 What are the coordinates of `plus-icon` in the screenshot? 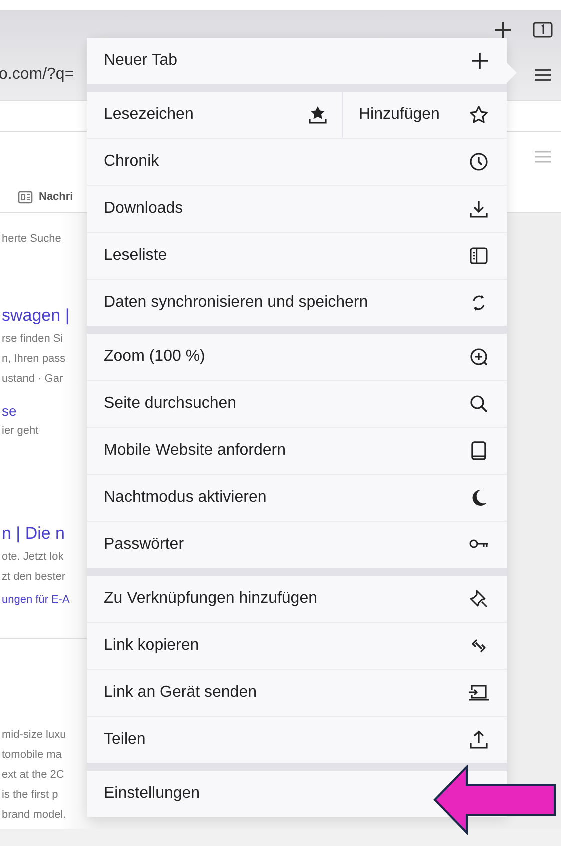 It's located at (480, 61).